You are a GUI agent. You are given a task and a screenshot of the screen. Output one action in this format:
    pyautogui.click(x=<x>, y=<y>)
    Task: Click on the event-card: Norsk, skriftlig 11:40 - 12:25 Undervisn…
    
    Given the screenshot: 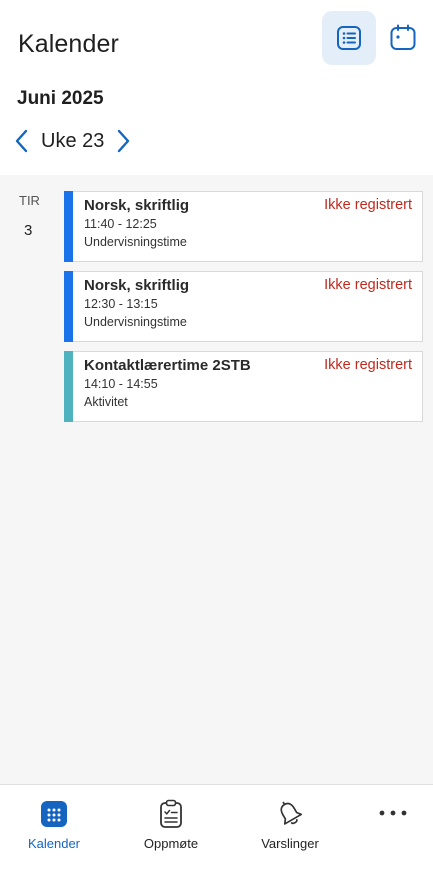 What is the action you would take?
    pyautogui.click(x=243, y=226)
    